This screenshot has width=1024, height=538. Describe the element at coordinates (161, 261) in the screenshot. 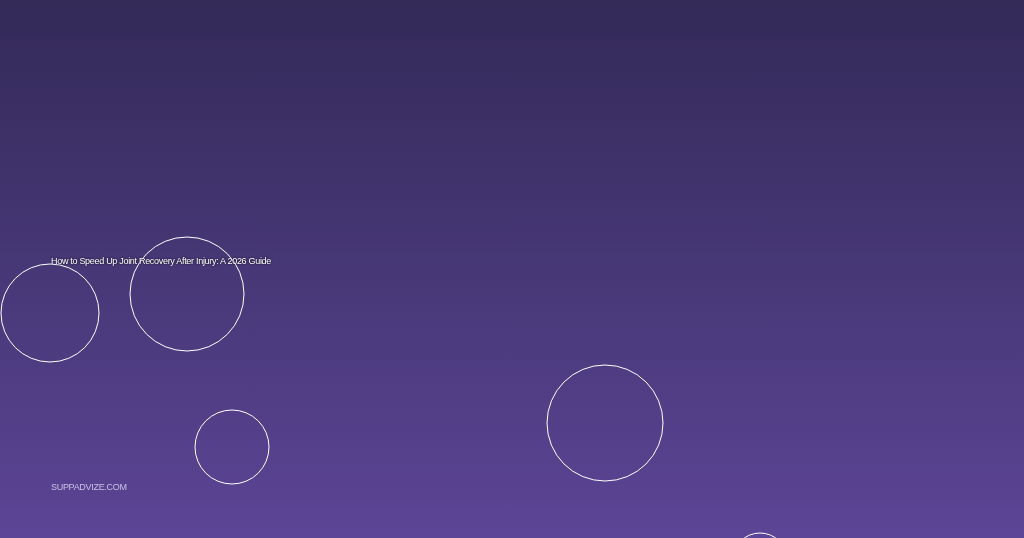

I see `article-title: How to Speed Up Joint Recovery After Injury: A 2026 Guide` at that location.